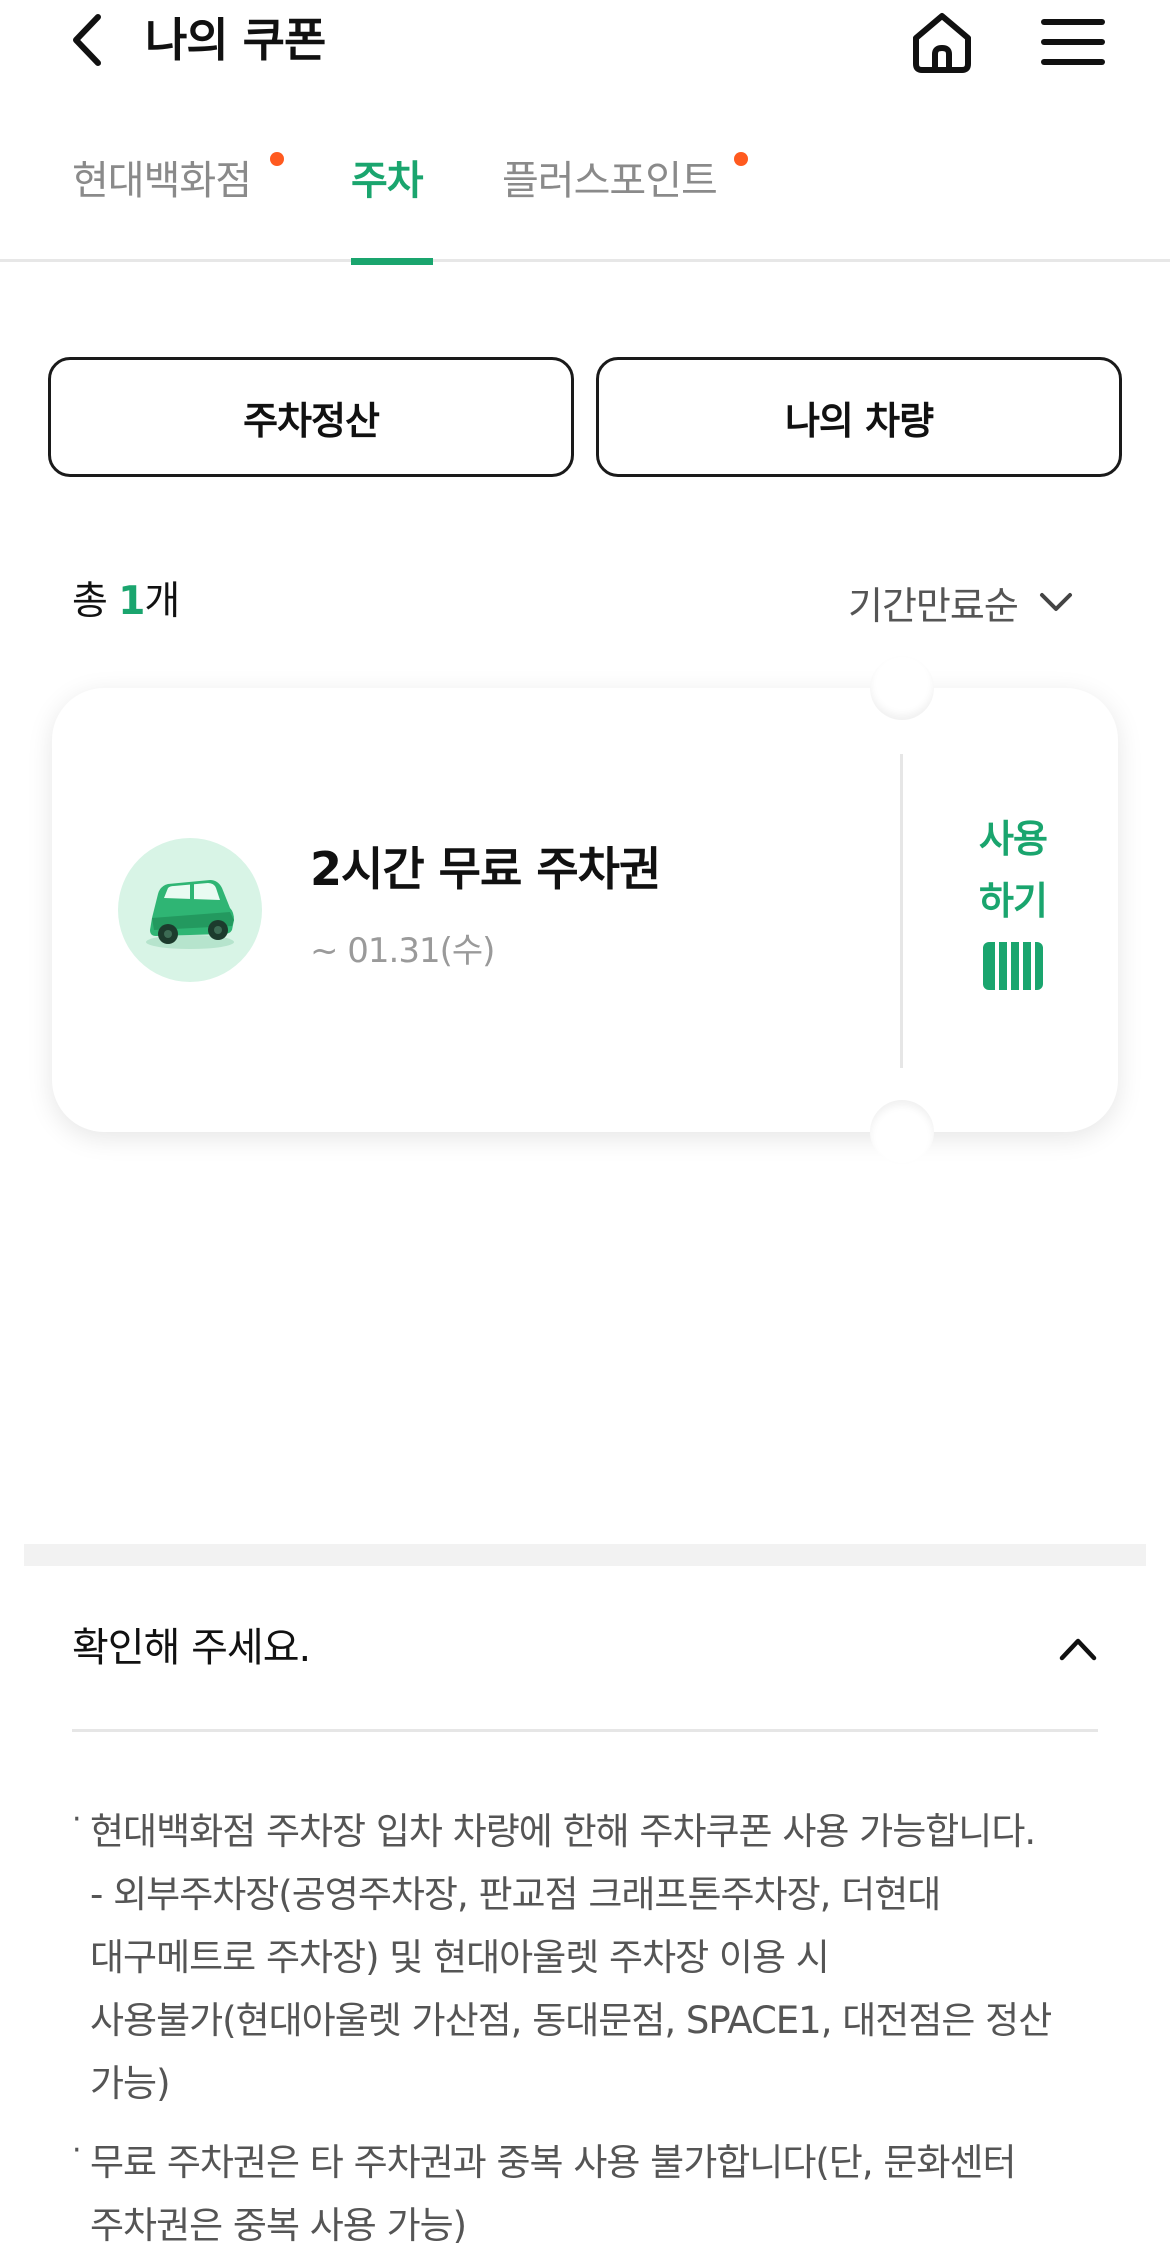 Image resolution: width=1170 pixels, height=2254 pixels. Describe the element at coordinates (162, 181) in the screenshot. I see `tab-label: 현대백화점` at that location.